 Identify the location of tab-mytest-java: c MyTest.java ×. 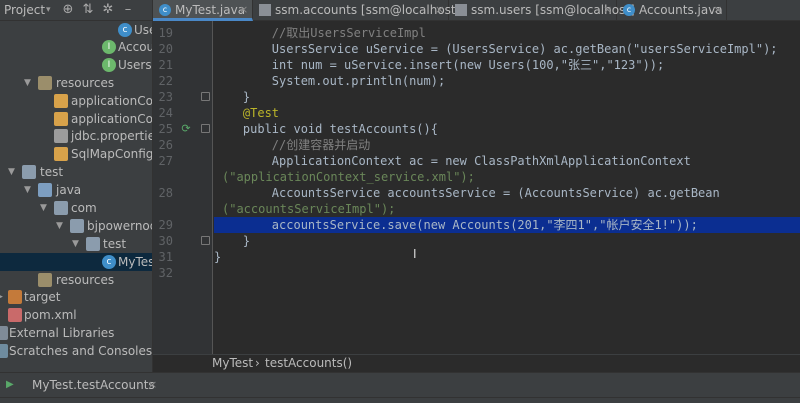
(203, 10).